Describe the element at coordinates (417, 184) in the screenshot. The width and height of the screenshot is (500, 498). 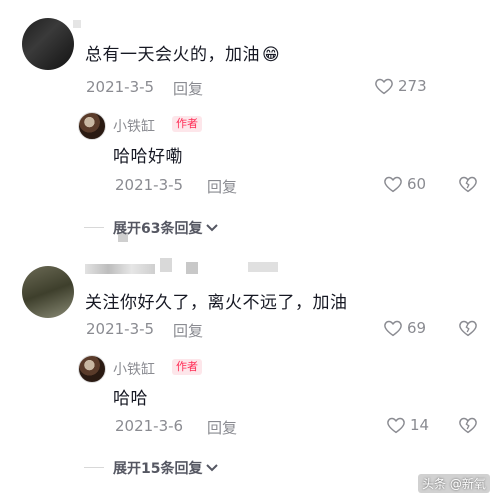
I see `like-count: 60` at that location.